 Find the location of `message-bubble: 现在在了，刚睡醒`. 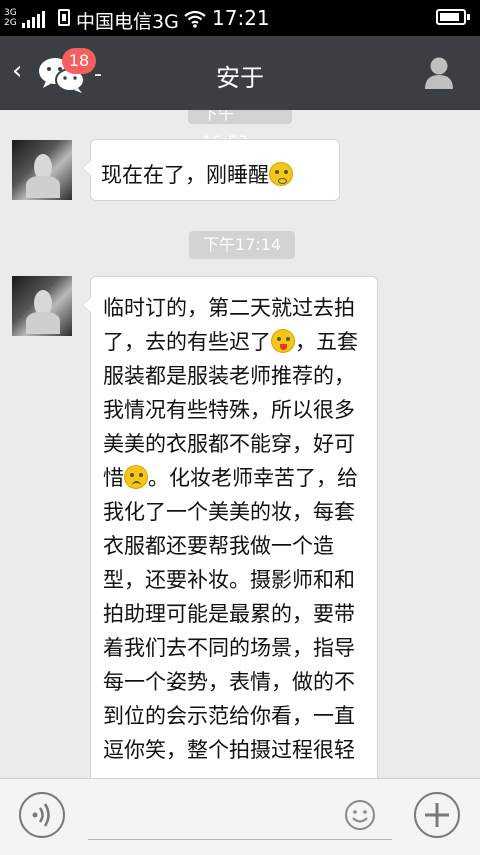

message-bubble: 现在在了，刚睡醒 is located at coordinates (211, 170).